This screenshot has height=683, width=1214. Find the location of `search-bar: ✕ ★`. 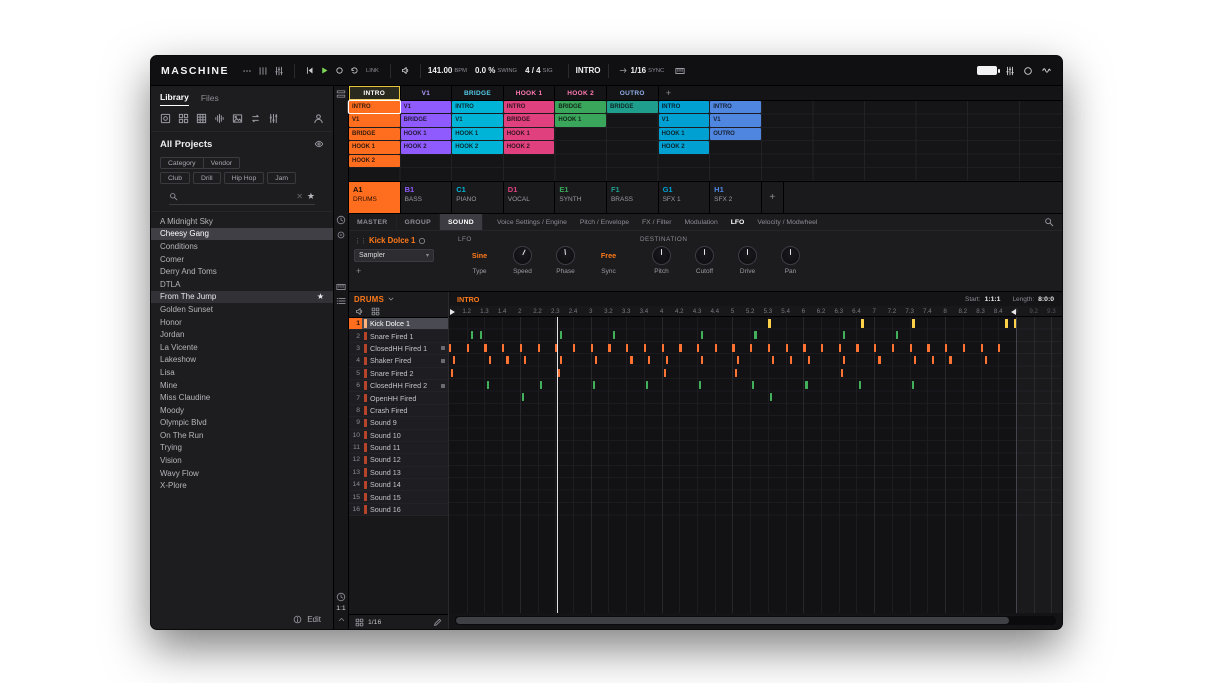

search-bar: ✕ ★ is located at coordinates (242, 197).